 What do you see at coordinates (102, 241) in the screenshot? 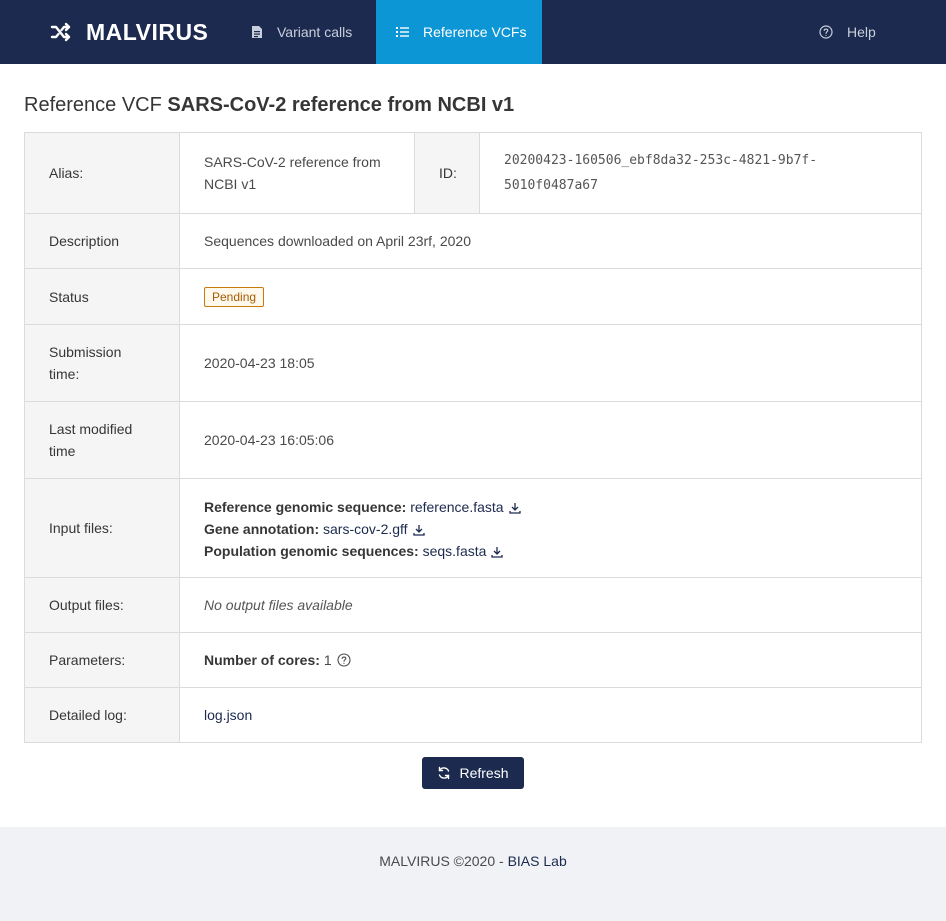
I see `description-label: Description` at bounding box center [102, 241].